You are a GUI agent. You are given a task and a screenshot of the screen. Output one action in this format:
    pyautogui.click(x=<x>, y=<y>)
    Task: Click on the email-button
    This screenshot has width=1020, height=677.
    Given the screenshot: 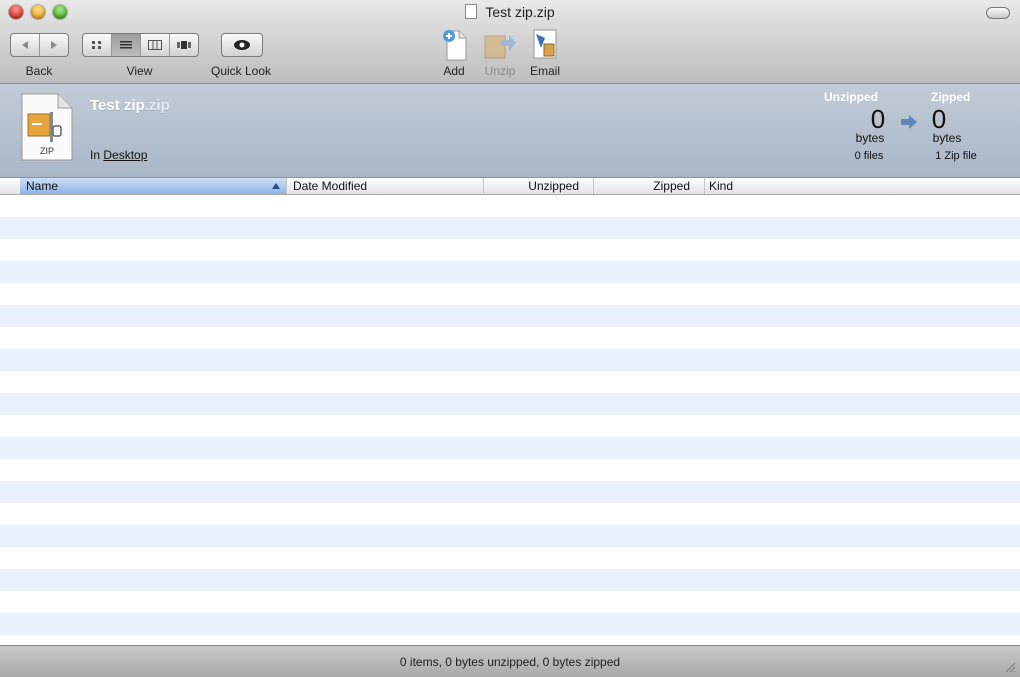 What is the action you would take?
    pyautogui.click(x=545, y=44)
    